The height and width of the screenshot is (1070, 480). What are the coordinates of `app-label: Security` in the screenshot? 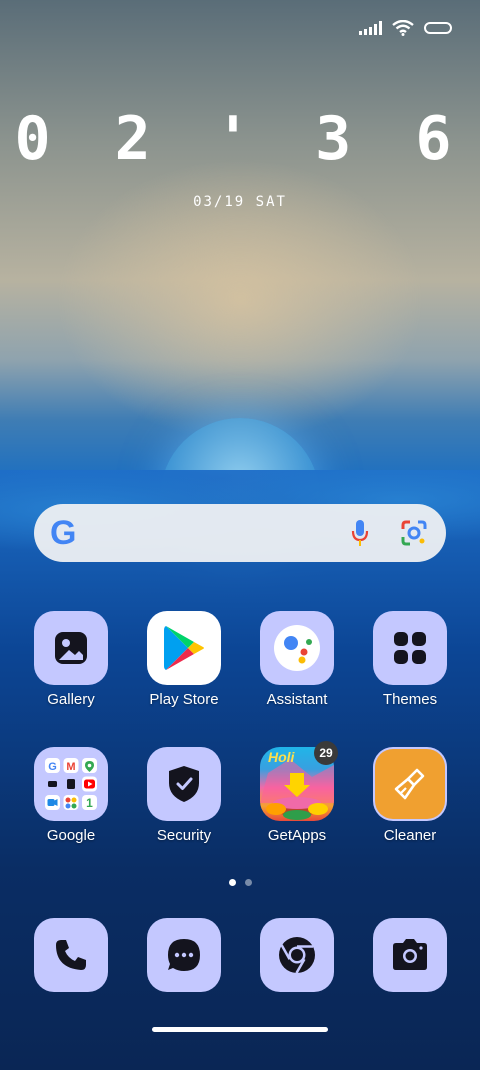 It's located at (184, 835).